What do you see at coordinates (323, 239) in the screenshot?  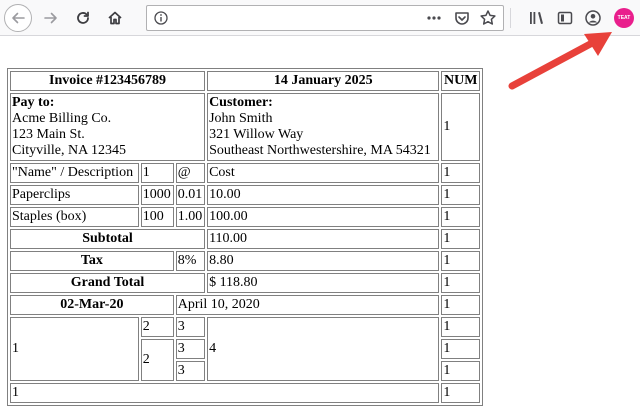 I see `subtotal-value: 110.00` at bounding box center [323, 239].